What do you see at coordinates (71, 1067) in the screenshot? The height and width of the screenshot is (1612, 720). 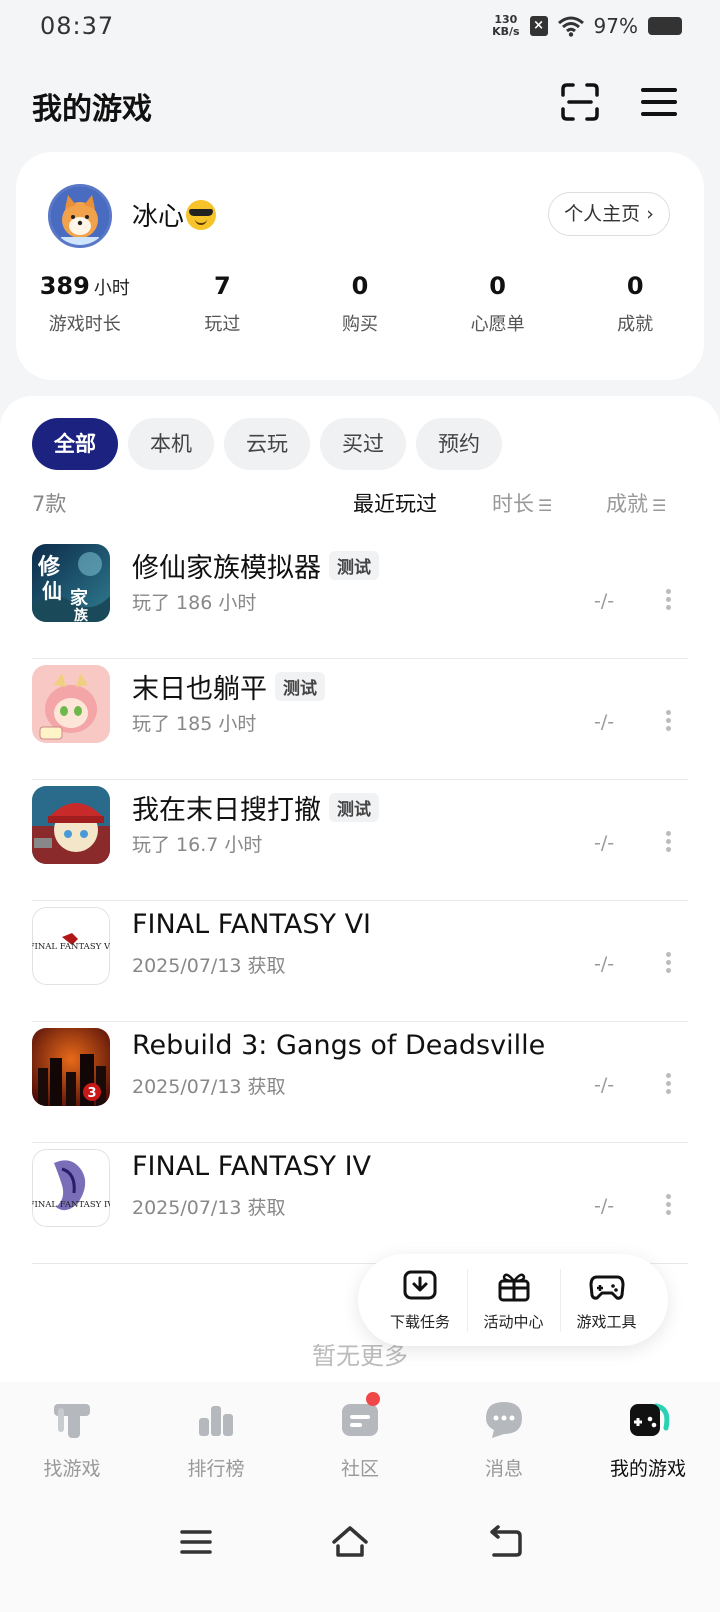 I see `rebuild3-game-icon: 3` at bounding box center [71, 1067].